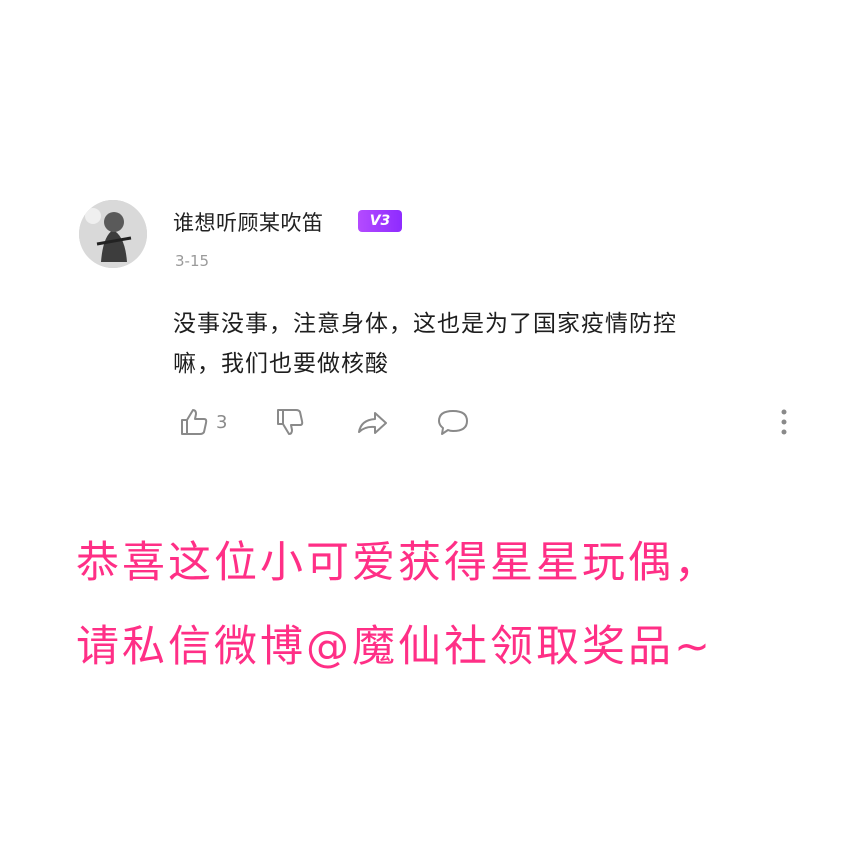  I want to click on prize-announcement-line: 恭喜这位小可爱获得星星玩偶，, so click(398, 563).